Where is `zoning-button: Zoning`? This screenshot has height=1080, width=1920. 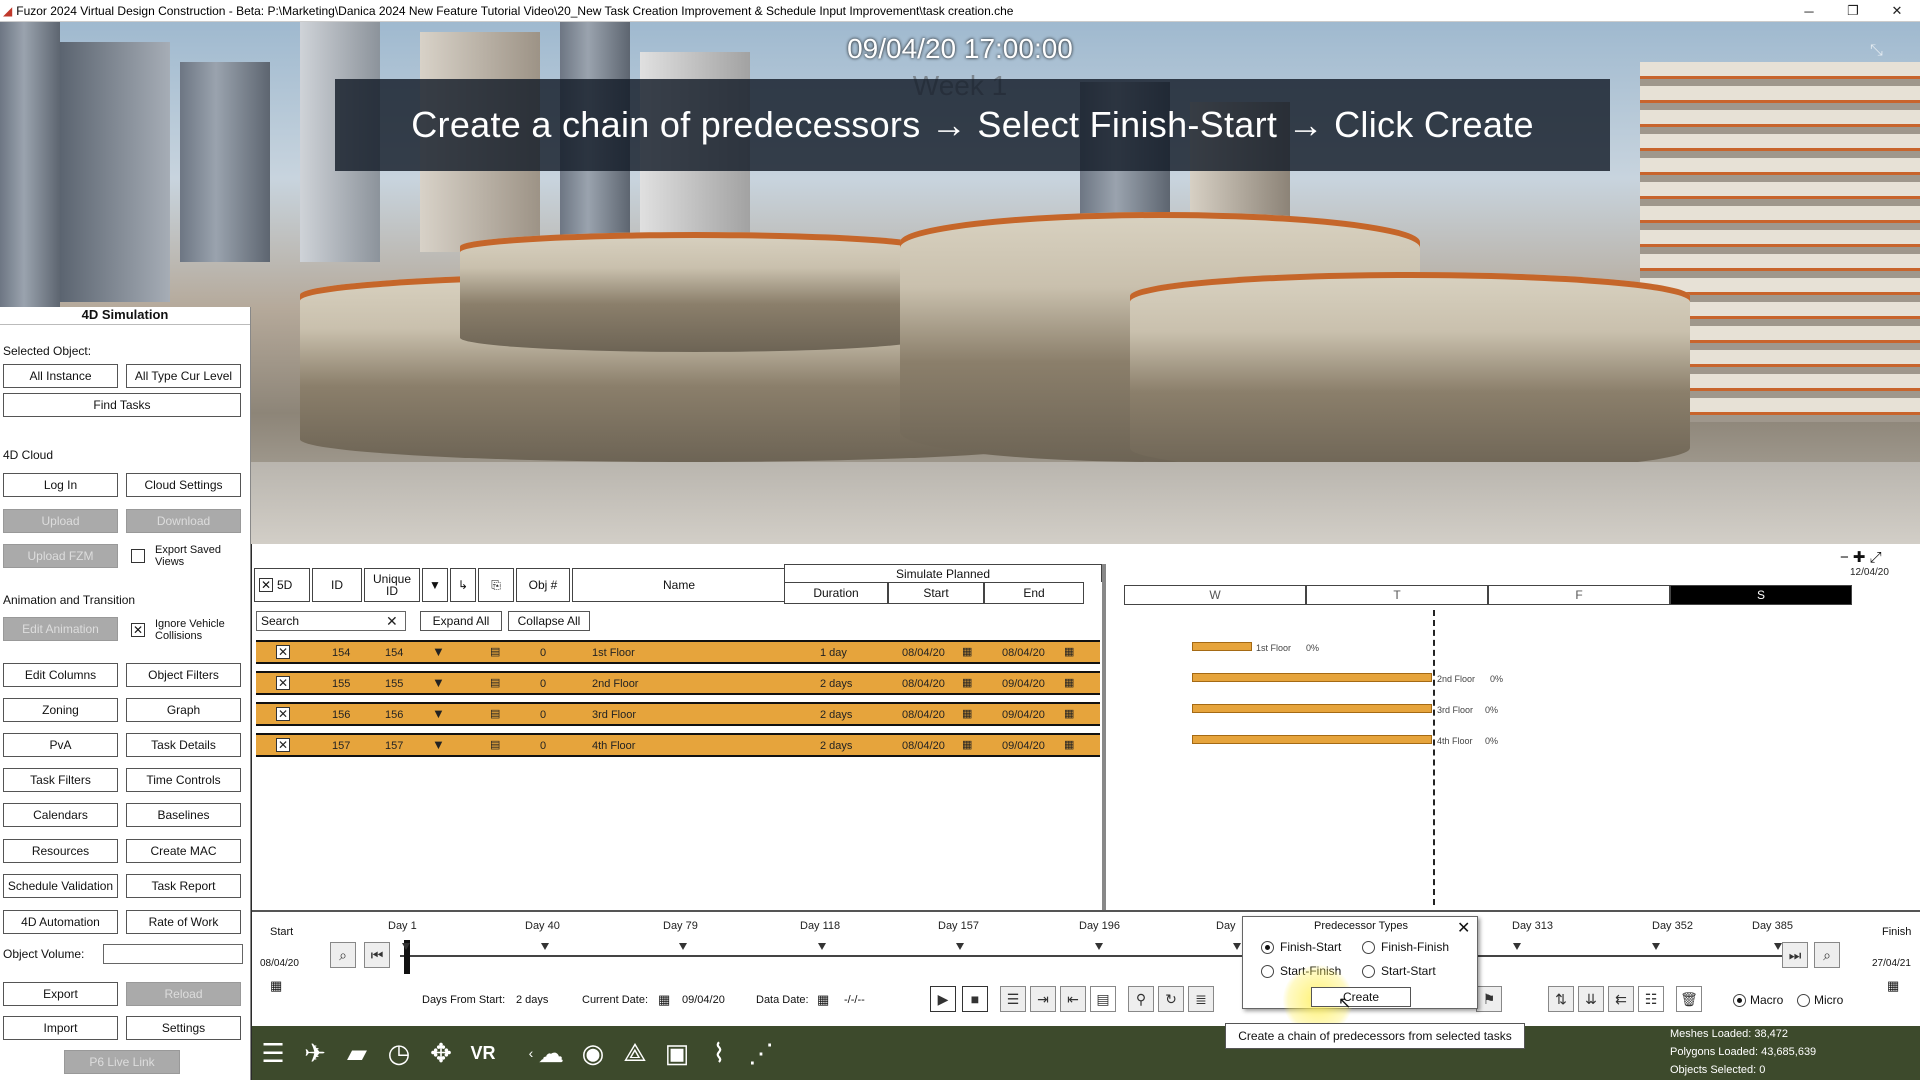 zoning-button: Zoning is located at coordinates (60, 710).